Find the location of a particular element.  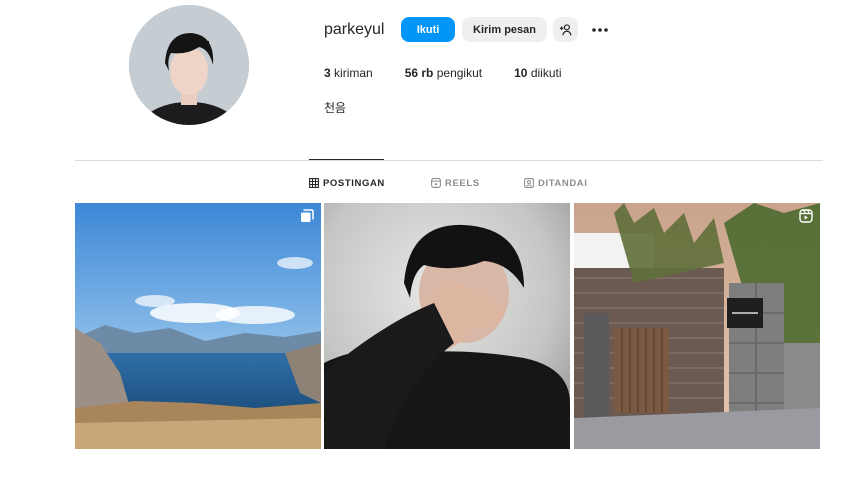

mountain-lake-image is located at coordinates (198, 326).